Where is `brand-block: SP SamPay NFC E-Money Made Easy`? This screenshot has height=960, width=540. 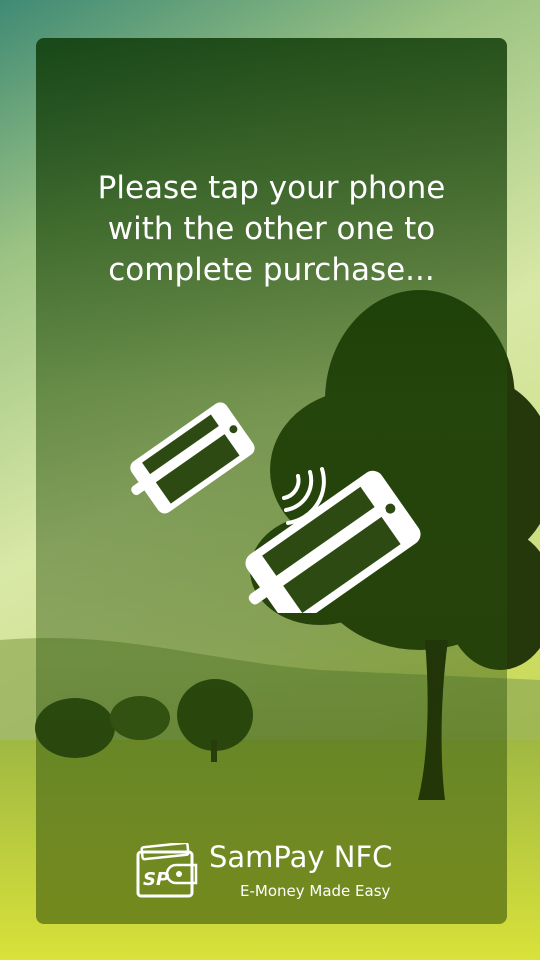 brand-block: SP SamPay NFC E-Money Made Easy is located at coordinates (276, 873).